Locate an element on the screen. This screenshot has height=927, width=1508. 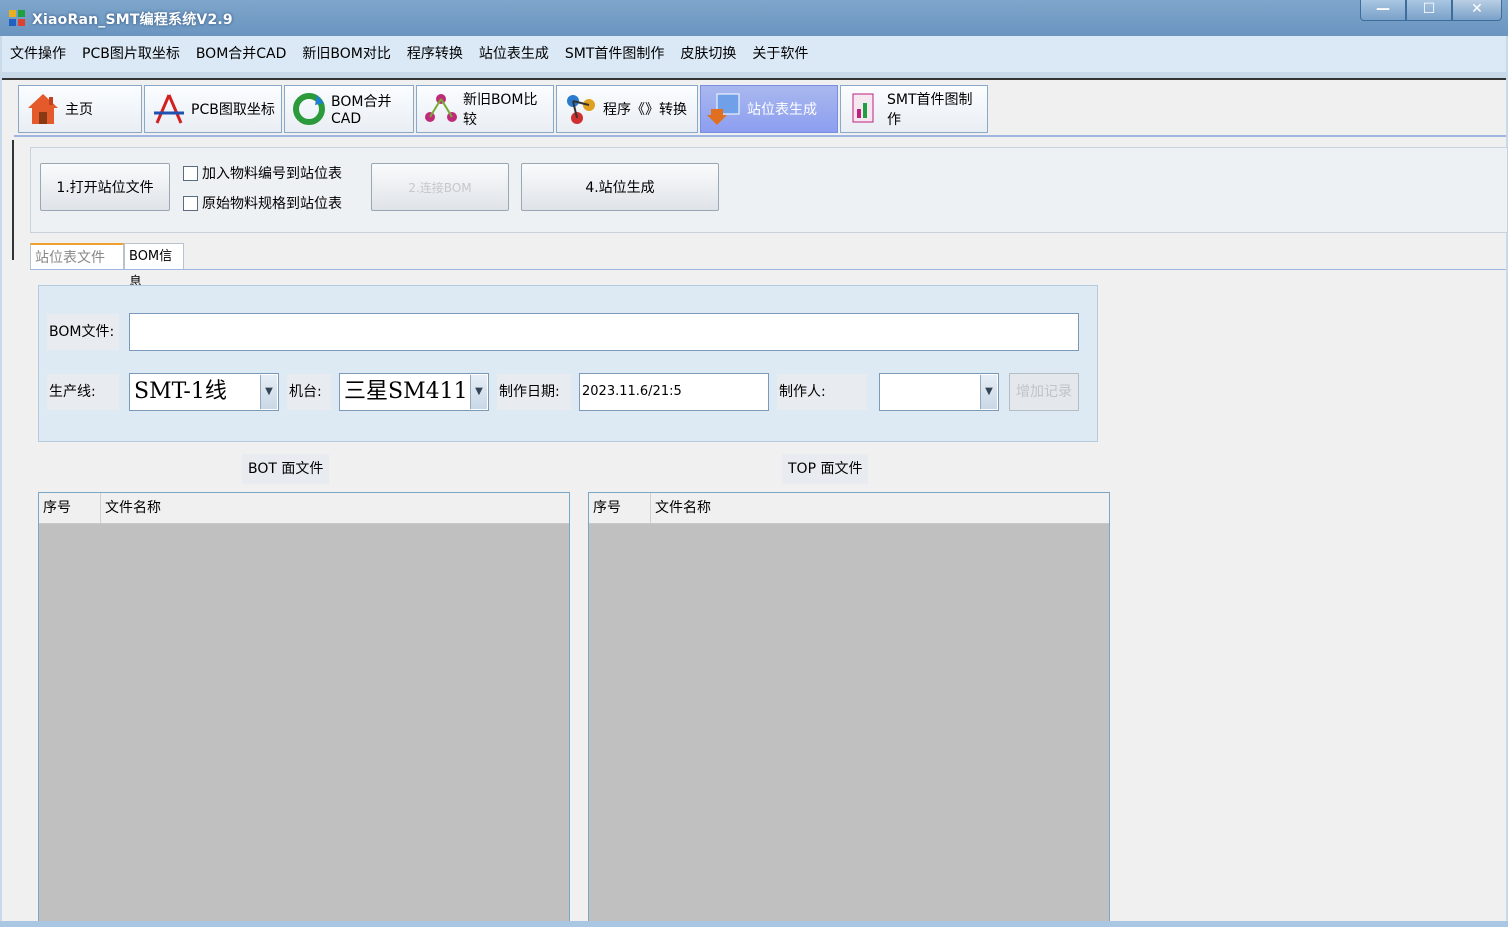
bom-file-input is located at coordinates (604, 332).